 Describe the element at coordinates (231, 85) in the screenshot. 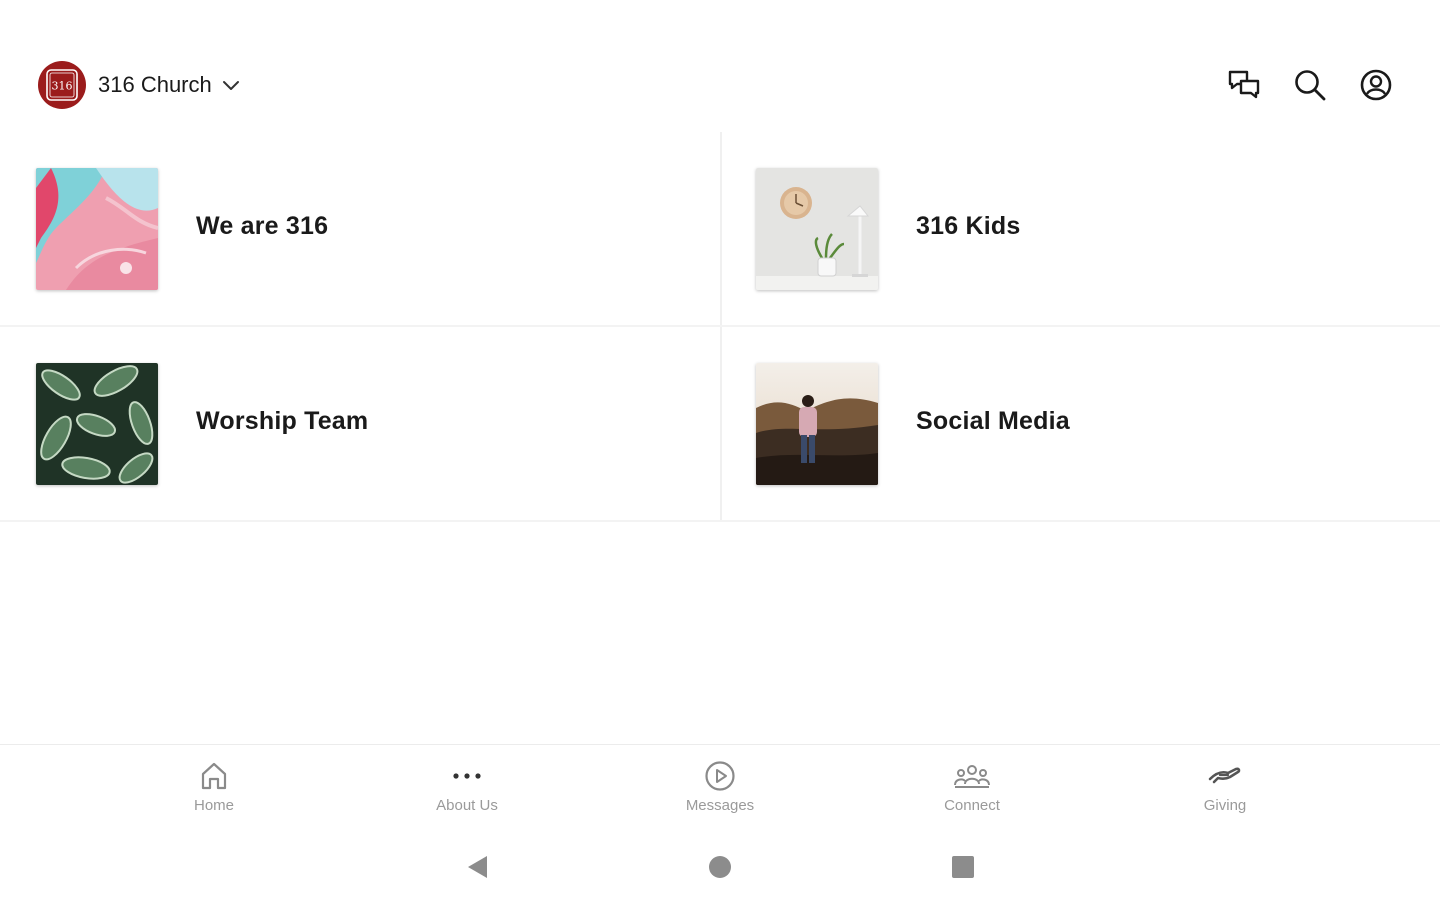

I see `chevron-down-icon` at that location.